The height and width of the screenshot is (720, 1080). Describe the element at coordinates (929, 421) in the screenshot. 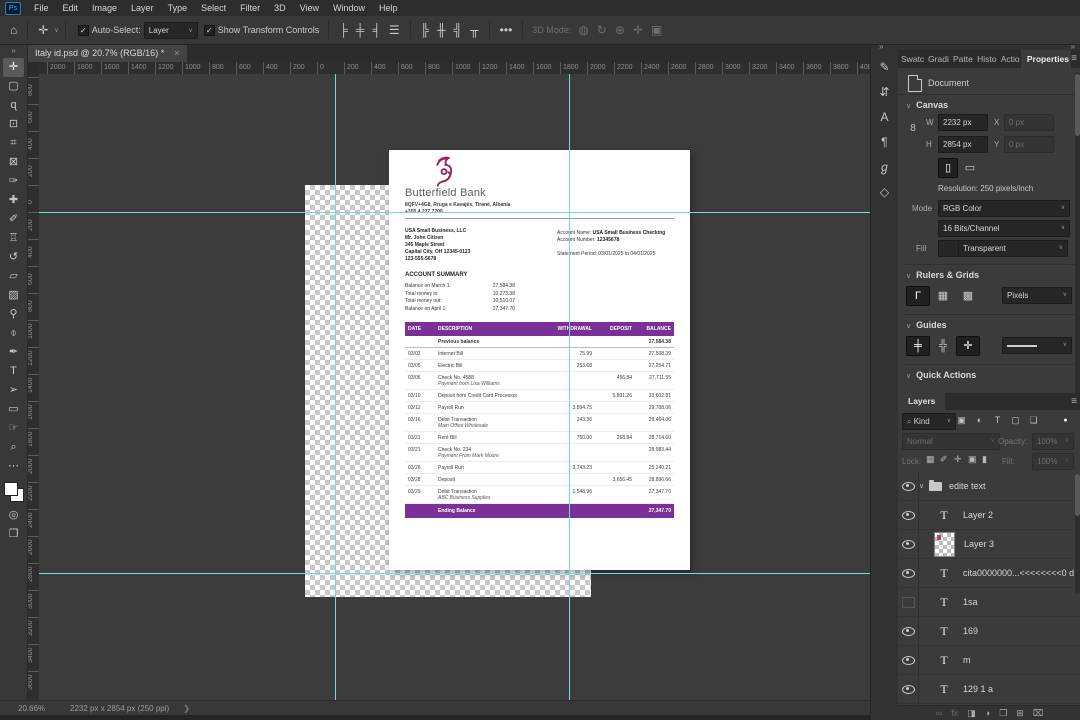

I see `layer-filter-kind-dropdown: ⌕ Kind ∨` at that location.